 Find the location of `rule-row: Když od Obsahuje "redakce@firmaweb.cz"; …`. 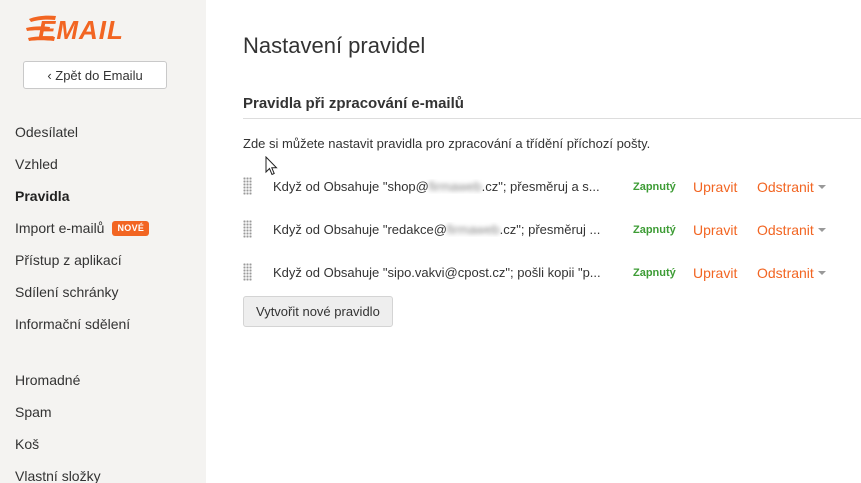

rule-row: Když od Obsahuje "redakce@firmaweb.cz"; … is located at coordinates (552, 232).